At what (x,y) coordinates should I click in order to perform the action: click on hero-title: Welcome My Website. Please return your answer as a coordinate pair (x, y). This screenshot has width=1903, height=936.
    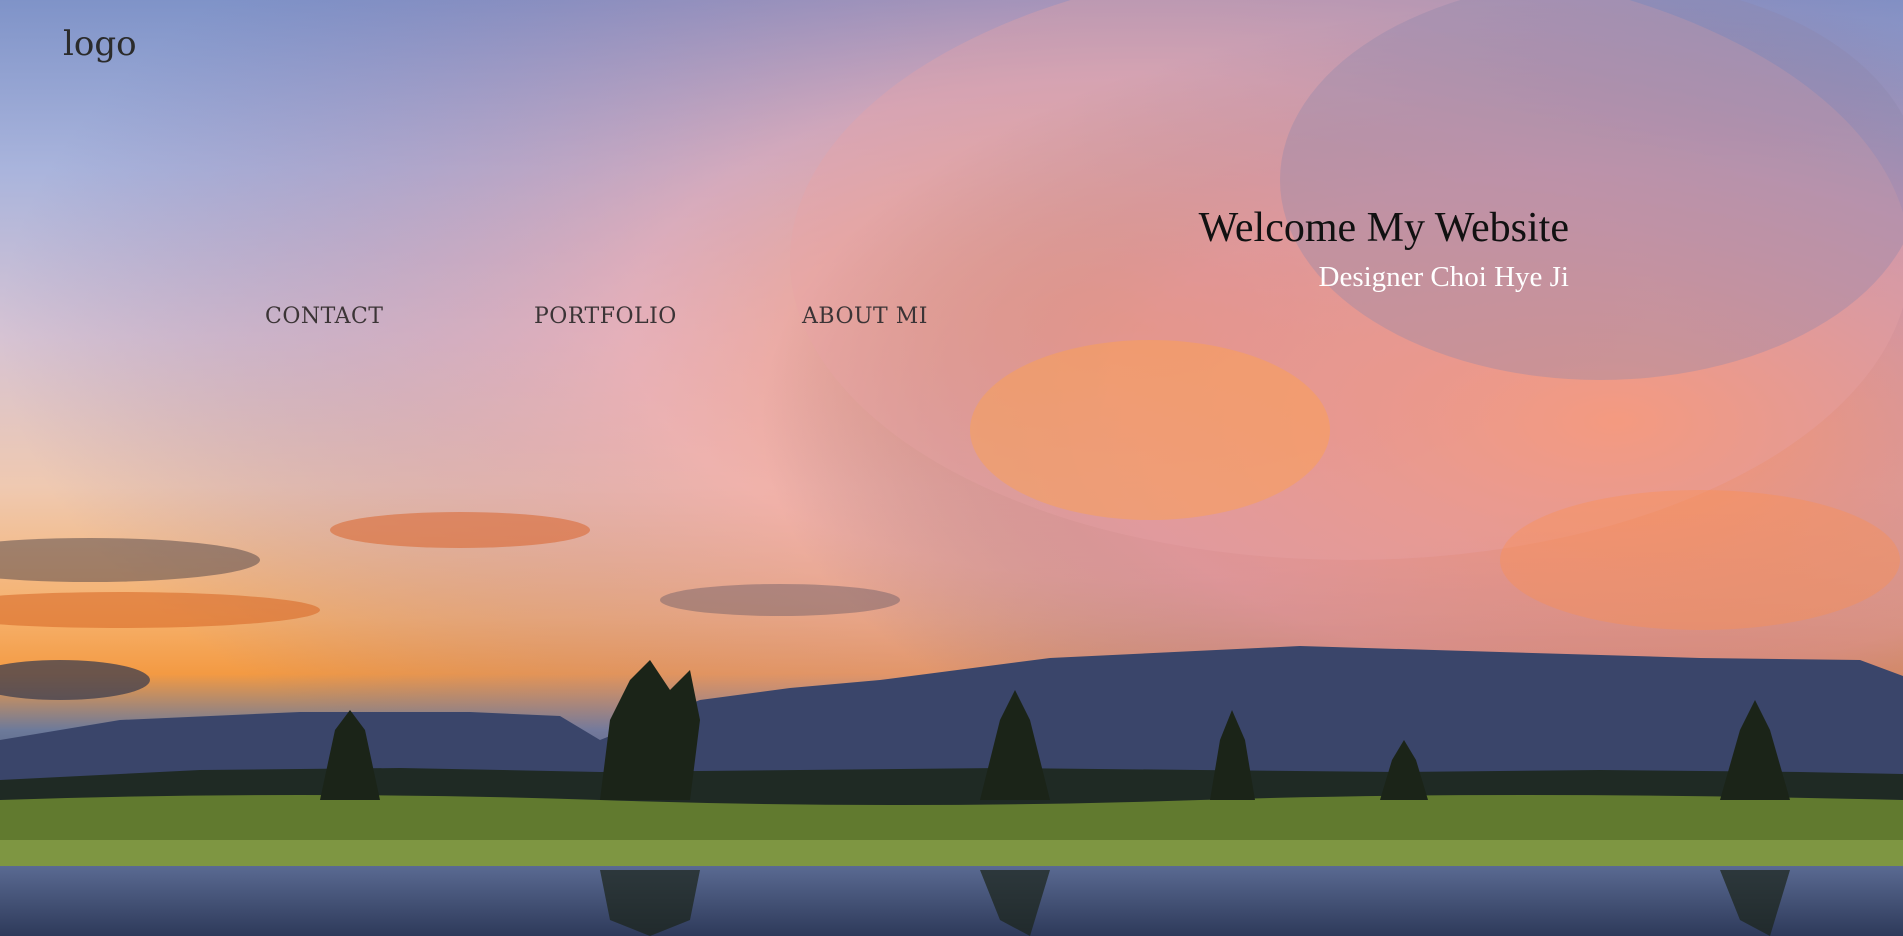
    Looking at the image, I should click on (1383, 228).